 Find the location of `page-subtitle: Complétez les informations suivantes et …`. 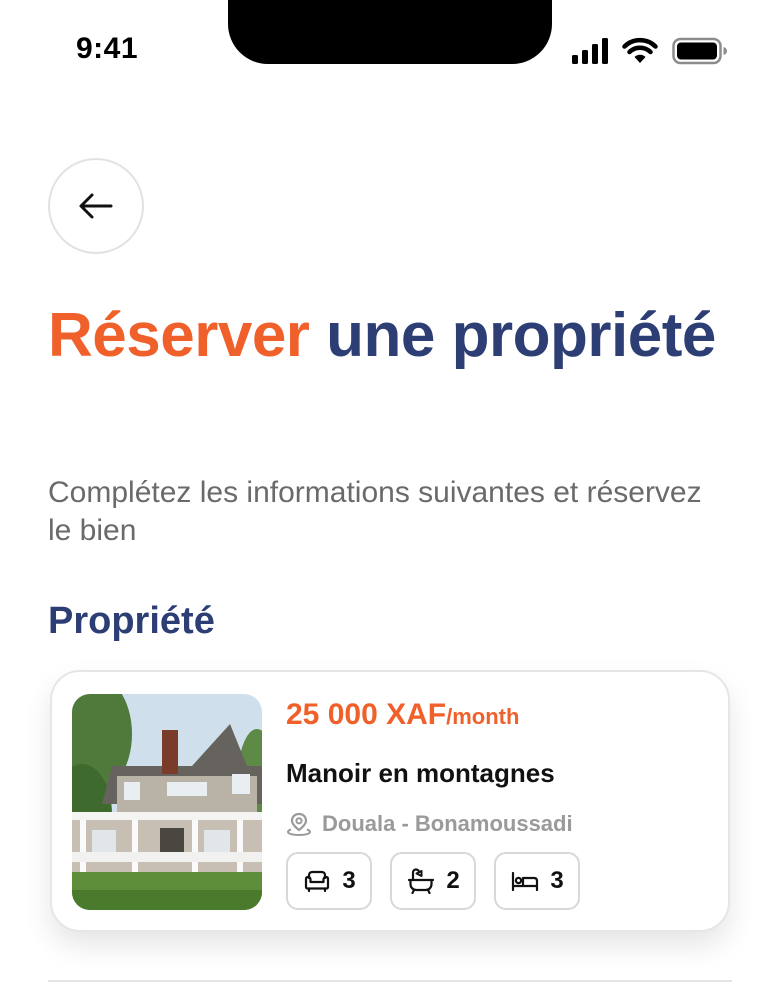

page-subtitle: Complétez les informations suivantes et … is located at coordinates (375, 511).